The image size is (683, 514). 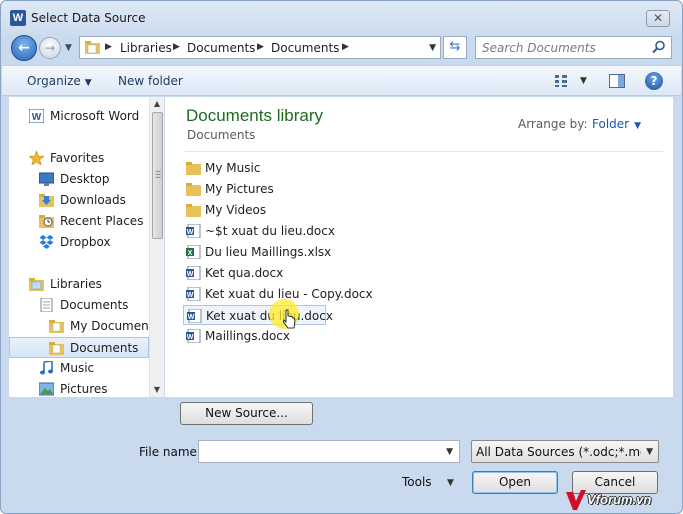 What do you see at coordinates (259, 189) in the screenshot?
I see `list-item-folder: My Pictures` at bounding box center [259, 189].